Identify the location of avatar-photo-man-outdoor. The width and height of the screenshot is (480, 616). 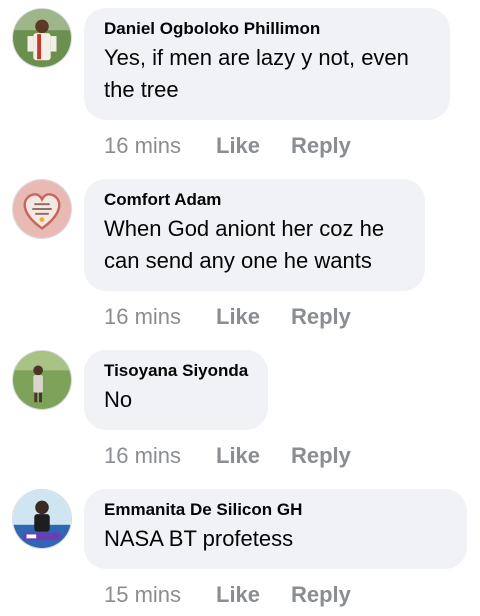
(42, 38).